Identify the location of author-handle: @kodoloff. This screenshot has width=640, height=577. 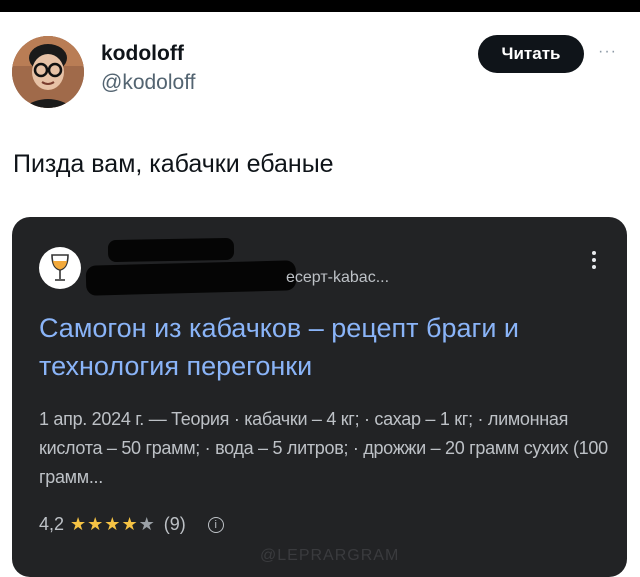
(148, 83).